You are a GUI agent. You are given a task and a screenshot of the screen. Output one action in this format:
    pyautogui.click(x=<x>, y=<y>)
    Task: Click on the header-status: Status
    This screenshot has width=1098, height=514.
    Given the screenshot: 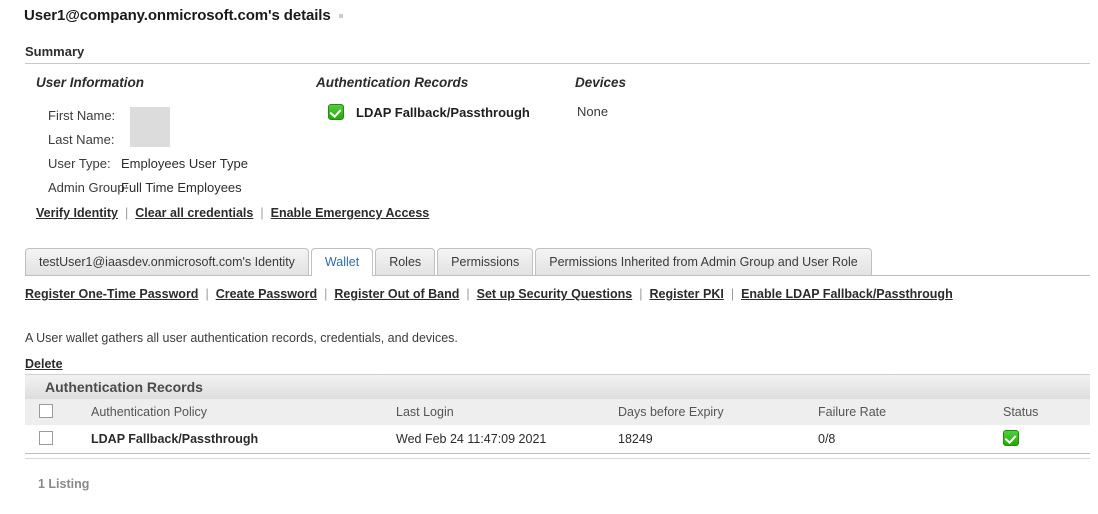 What is the action you would take?
    pyautogui.click(x=1046, y=412)
    